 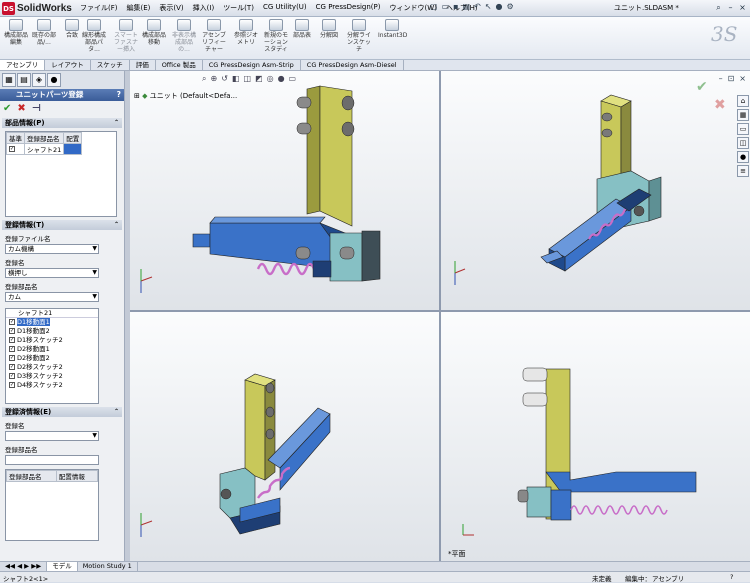 I want to click on print-icon: ▤, so click(x=467, y=6).